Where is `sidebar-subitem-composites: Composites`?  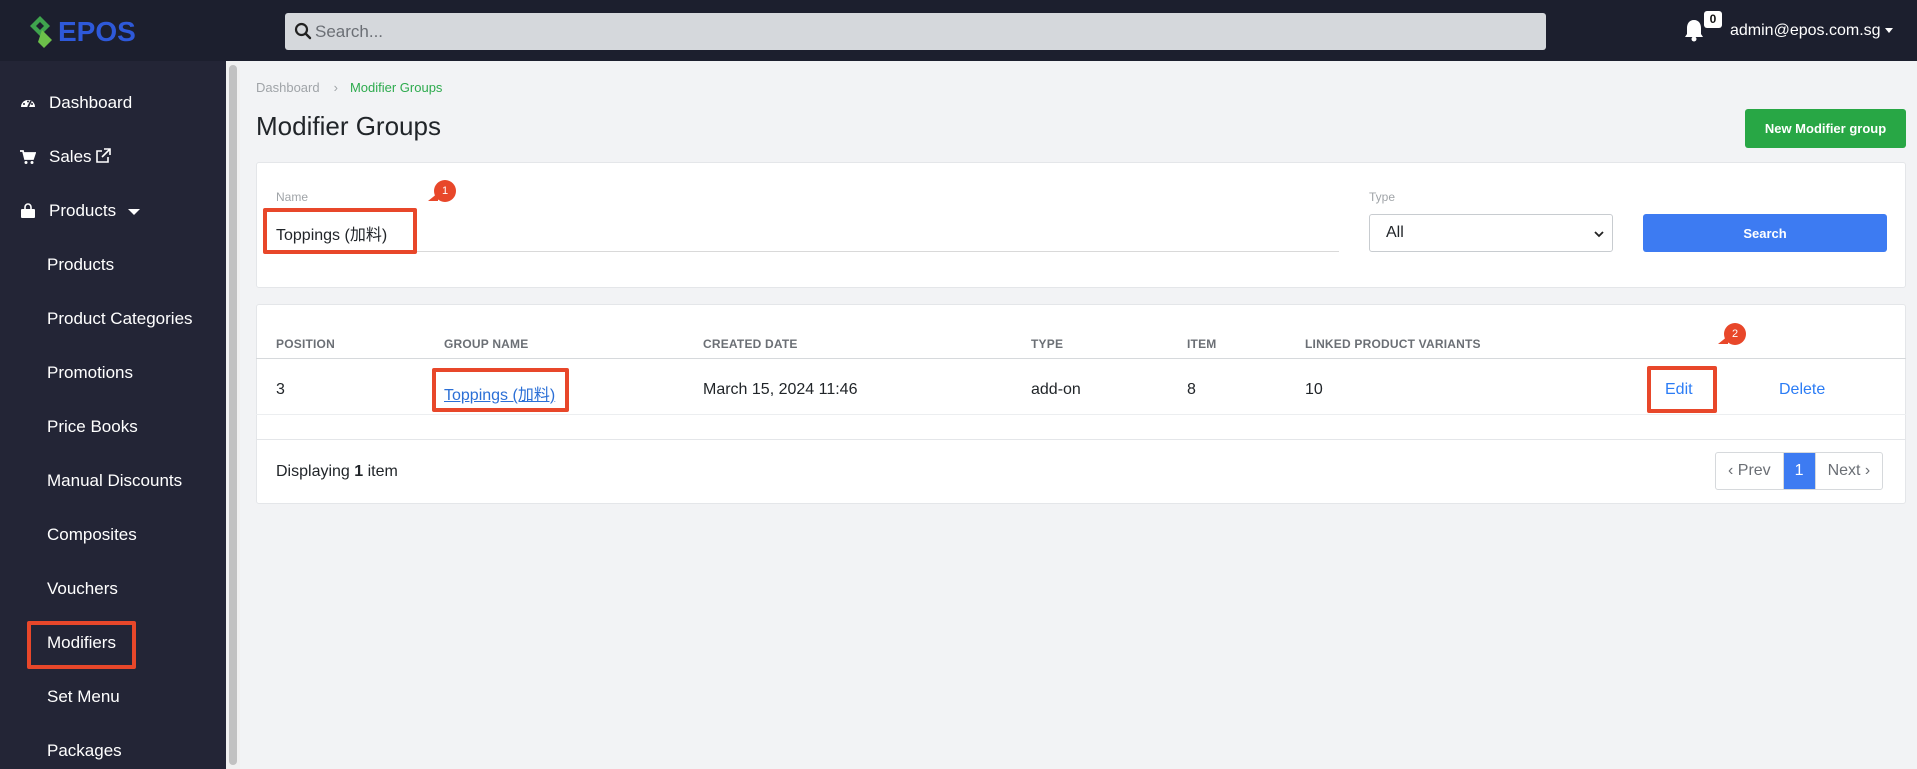
sidebar-subitem-composites: Composites is located at coordinates (113, 535).